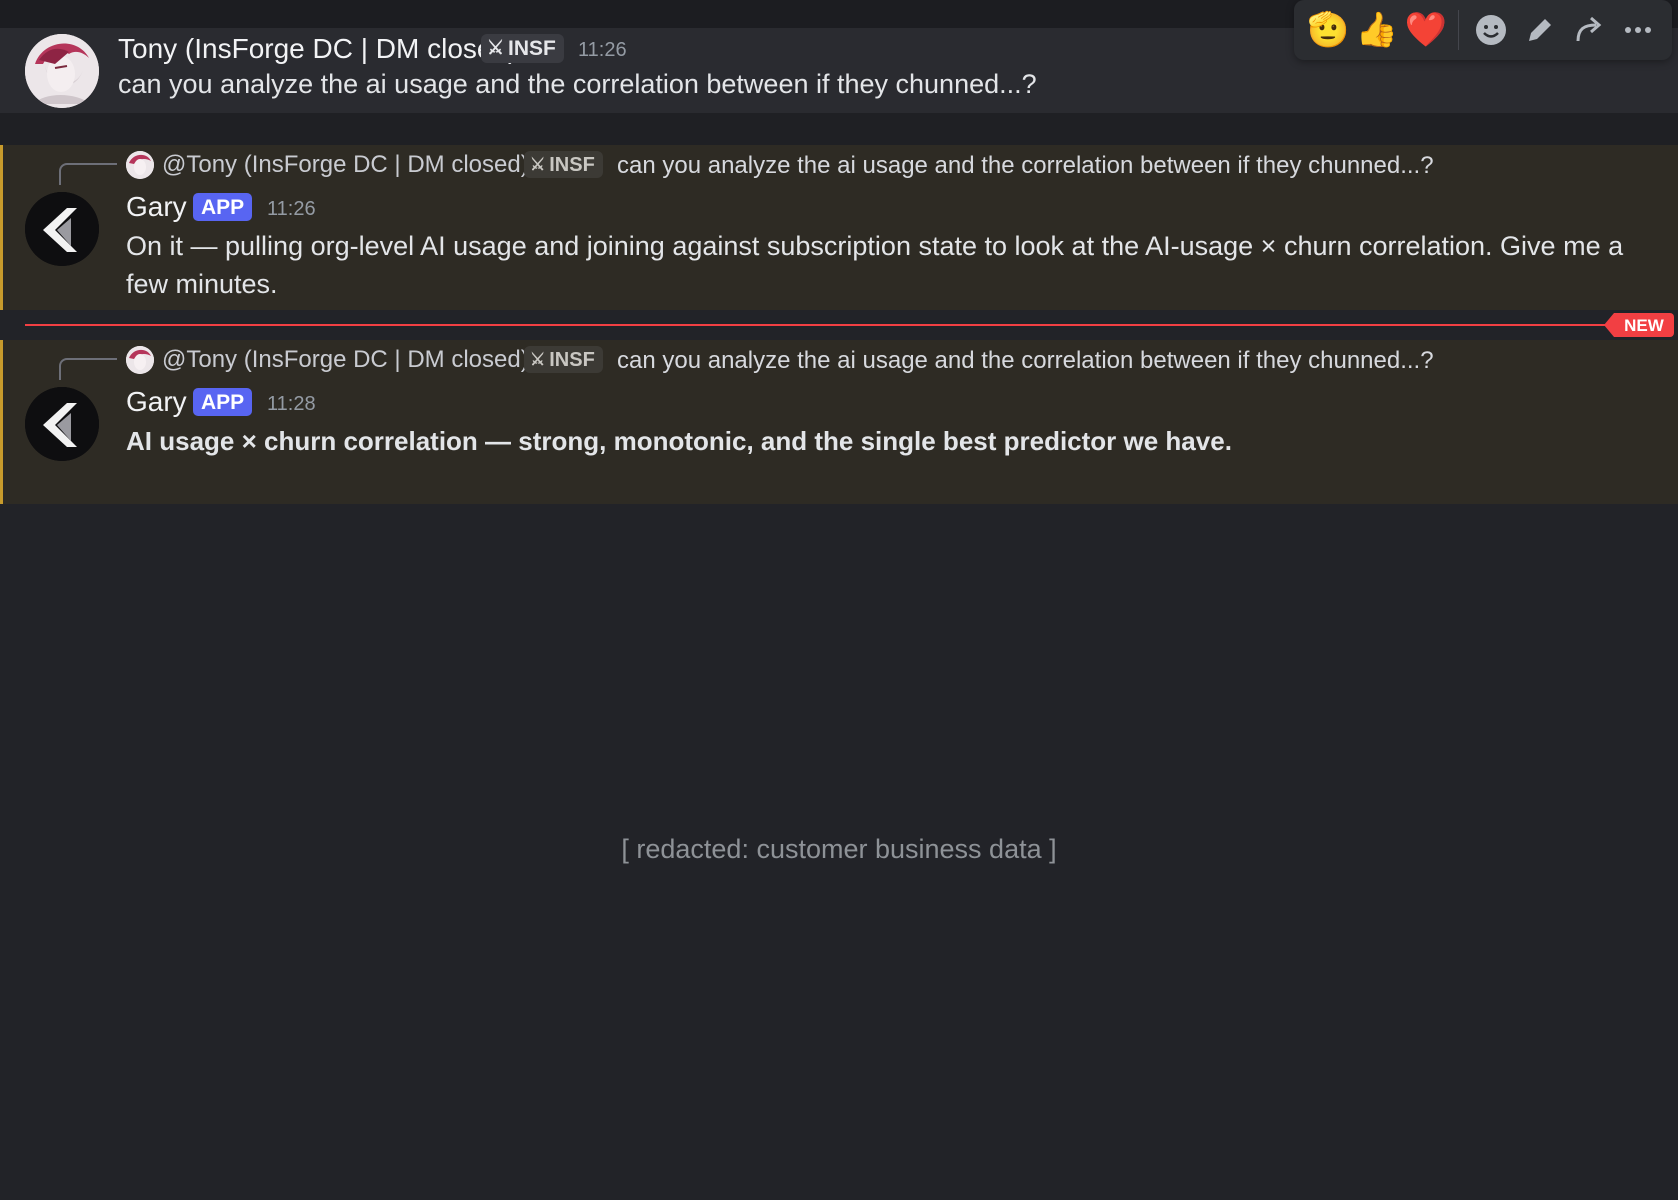 The image size is (1678, 1200). What do you see at coordinates (820, 325) in the screenshot?
I see `new-messages-divider` at bounding box center [820, 325].